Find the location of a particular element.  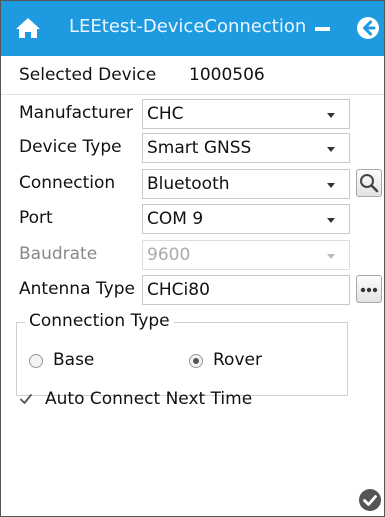

port-value: COM 9 is located at coordinates (175, 219).